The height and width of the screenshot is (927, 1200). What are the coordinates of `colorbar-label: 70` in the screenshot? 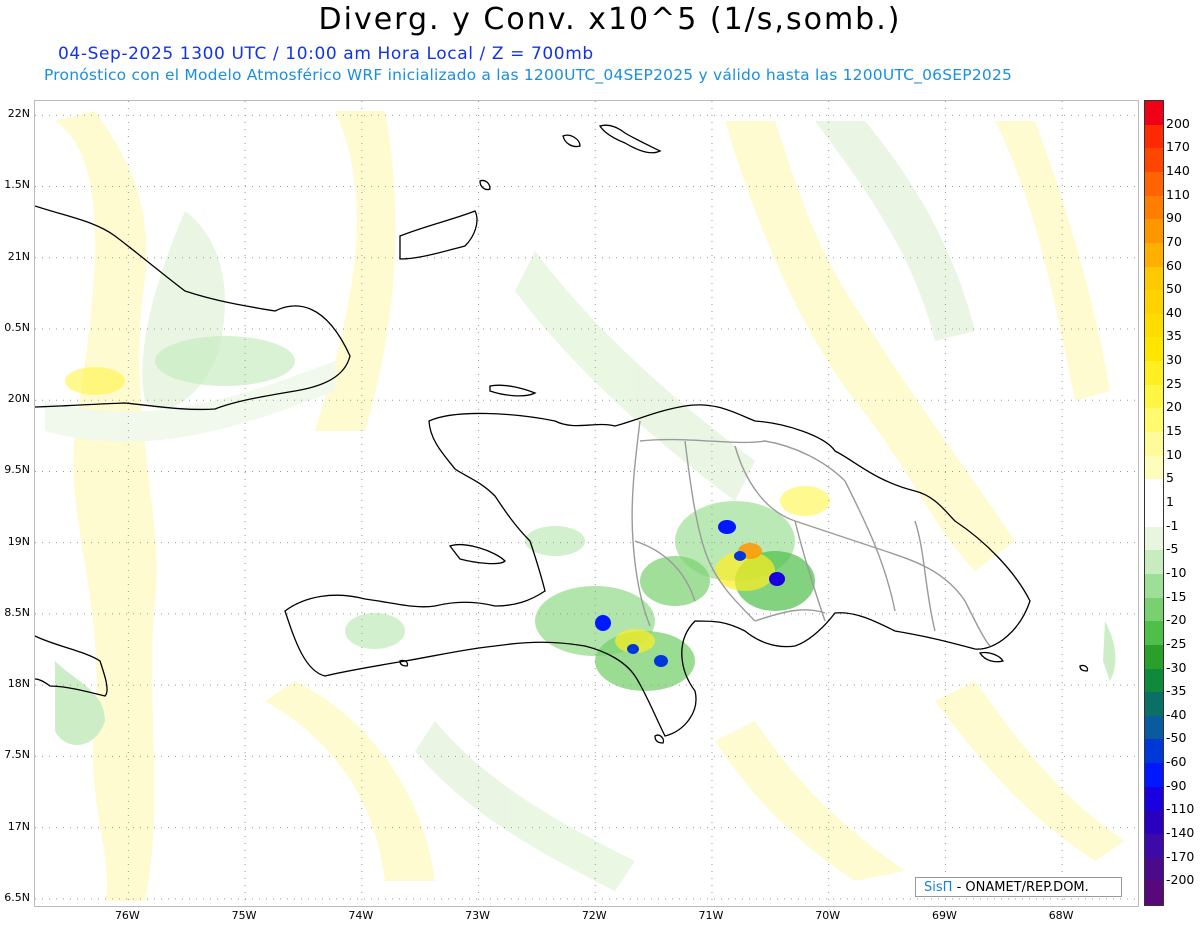 It's located at (1174, 241).